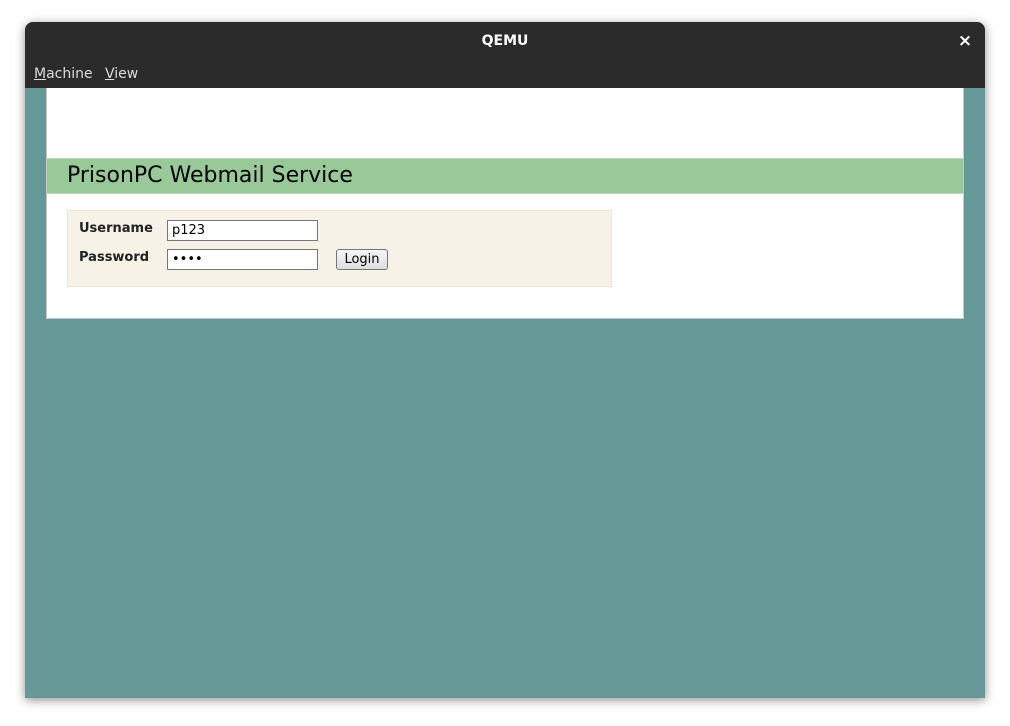 This screenshot has width=1010, height=726. I want to click on login-form: Username Password Login, so click(339, 248).